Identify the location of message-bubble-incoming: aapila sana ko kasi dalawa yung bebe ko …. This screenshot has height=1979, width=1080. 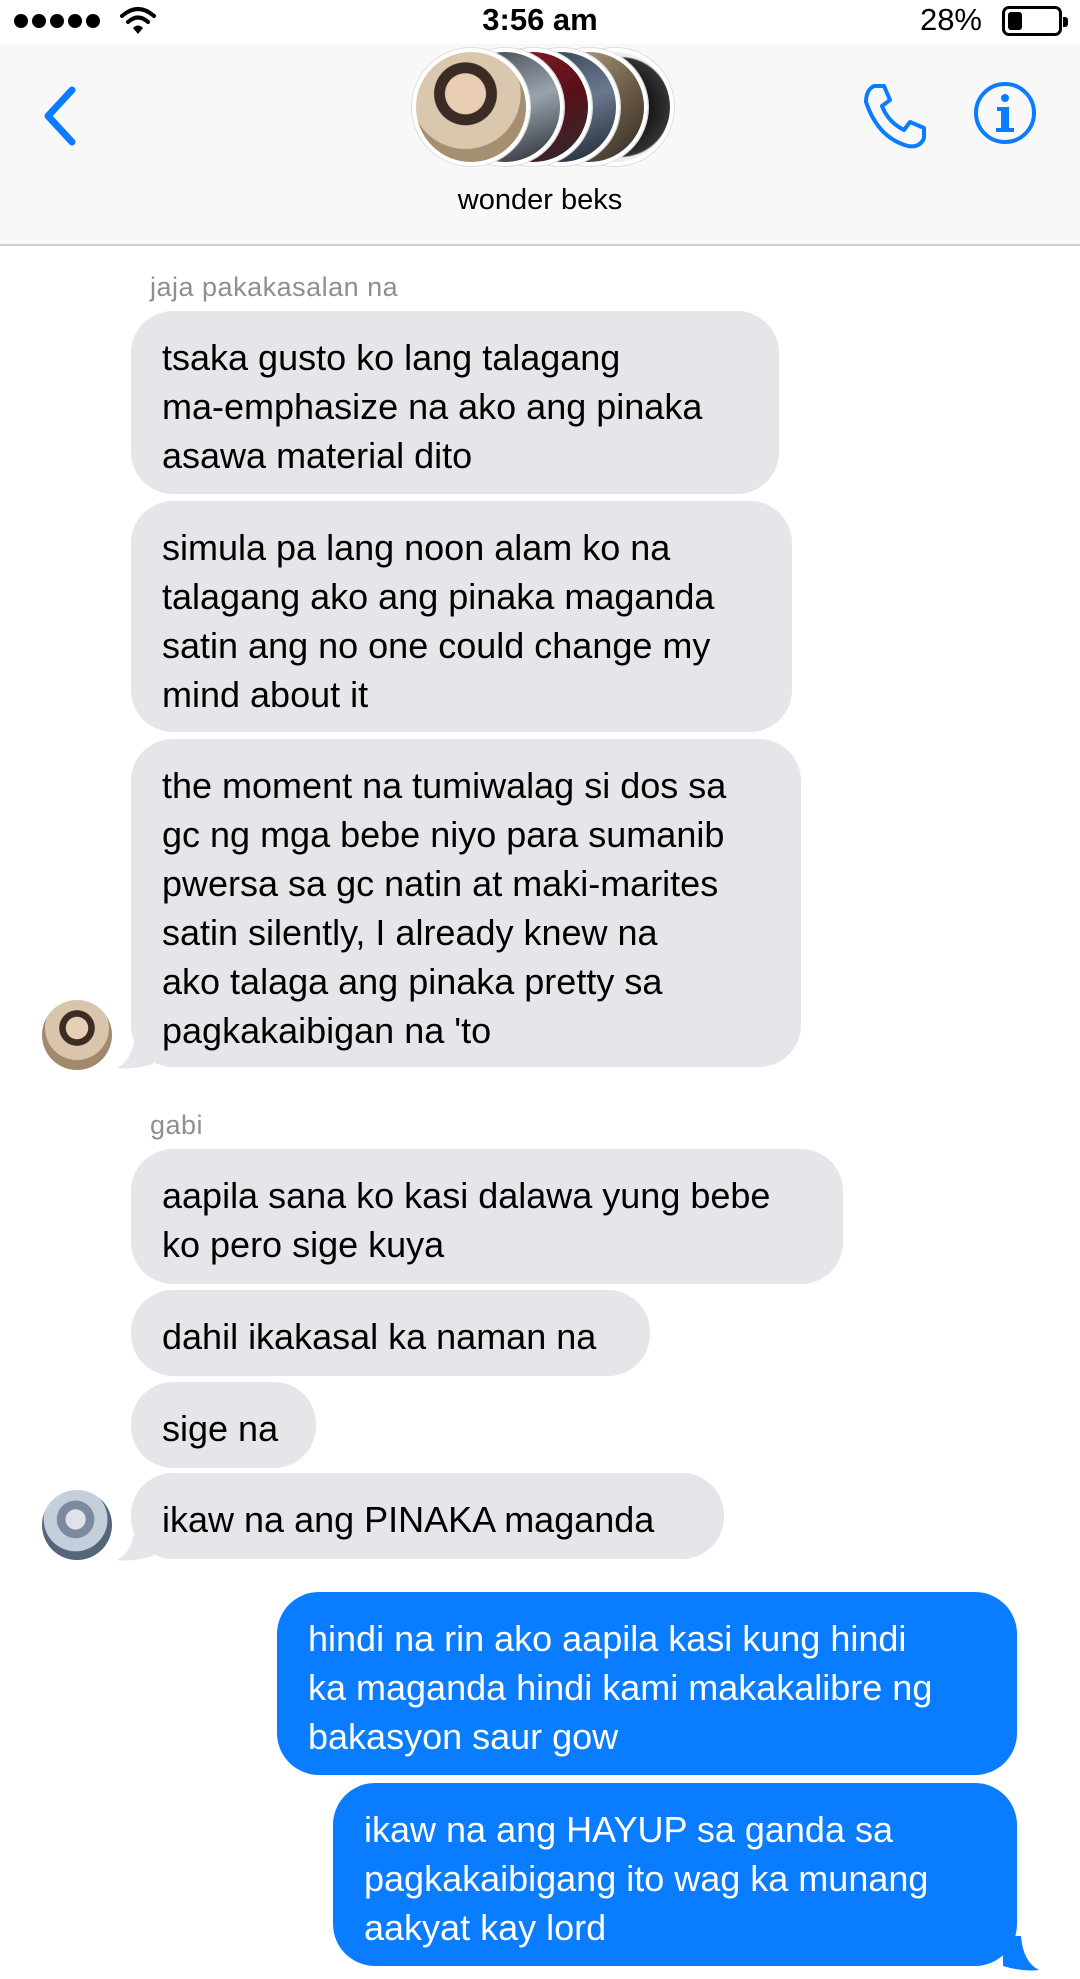
(487, 1216).